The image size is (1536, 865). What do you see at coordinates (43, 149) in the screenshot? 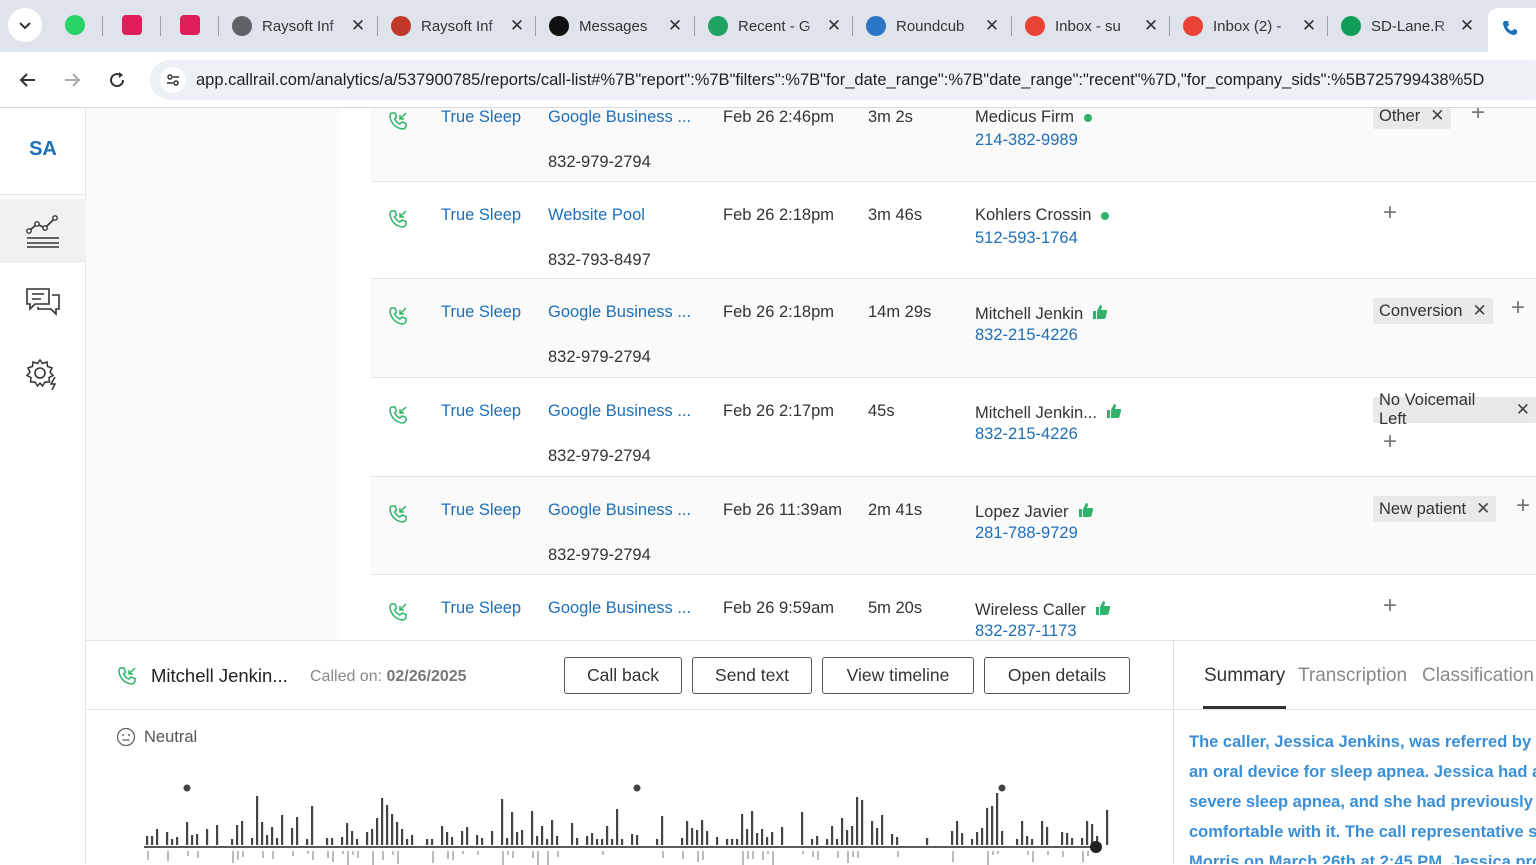
I see `account-logo: SA` at bounding box center [43, 149].